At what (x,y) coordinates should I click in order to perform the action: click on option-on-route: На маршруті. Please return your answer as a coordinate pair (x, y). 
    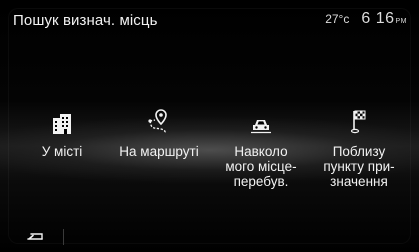
    Looking at the image, I should click on (159, 134).